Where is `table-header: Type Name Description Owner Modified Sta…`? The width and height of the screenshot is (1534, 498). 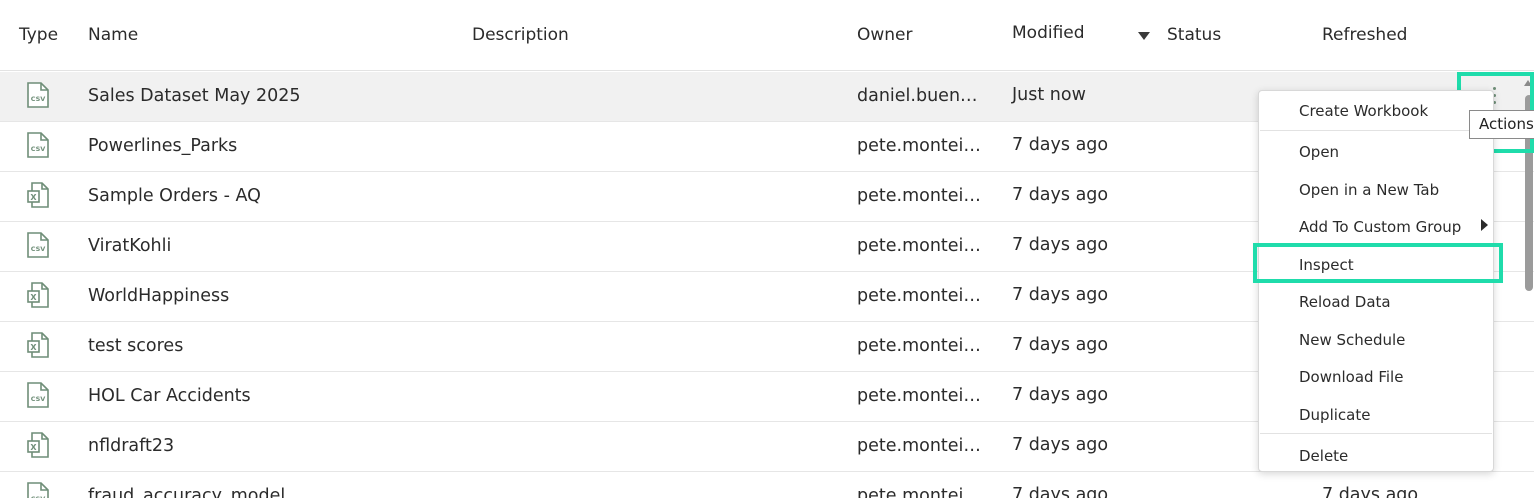 table-header: Type Name Description Owner Modified Sta… is located at coordinates (767, 35).